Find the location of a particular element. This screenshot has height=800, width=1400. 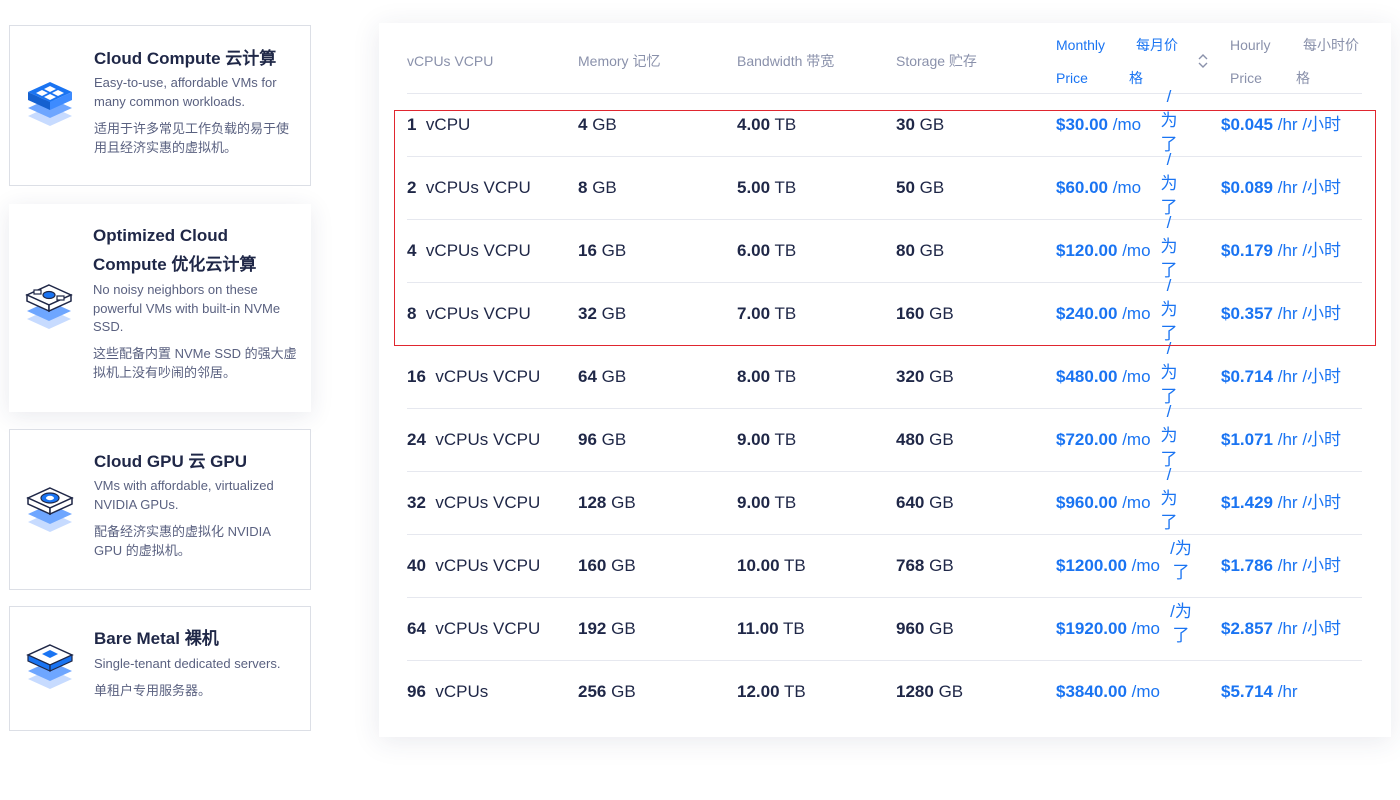

storage-cell: 960 GB is located at coordinates (925, 629).